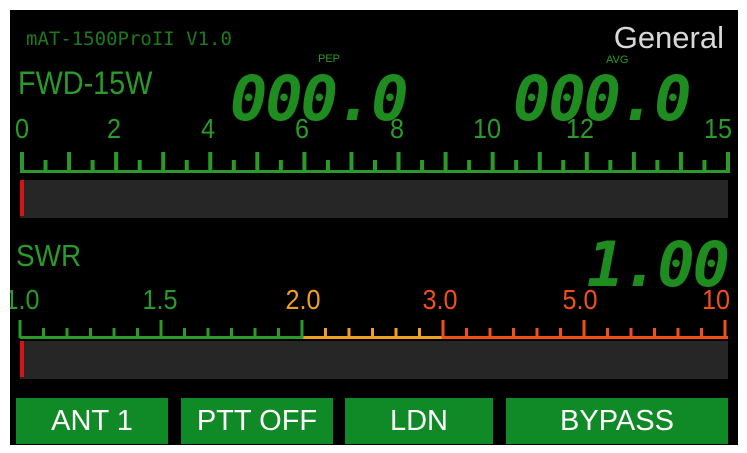  Describe the element at coordinates (22, 128) in the screenshot. I see `power-scale-label: 0` at that location.